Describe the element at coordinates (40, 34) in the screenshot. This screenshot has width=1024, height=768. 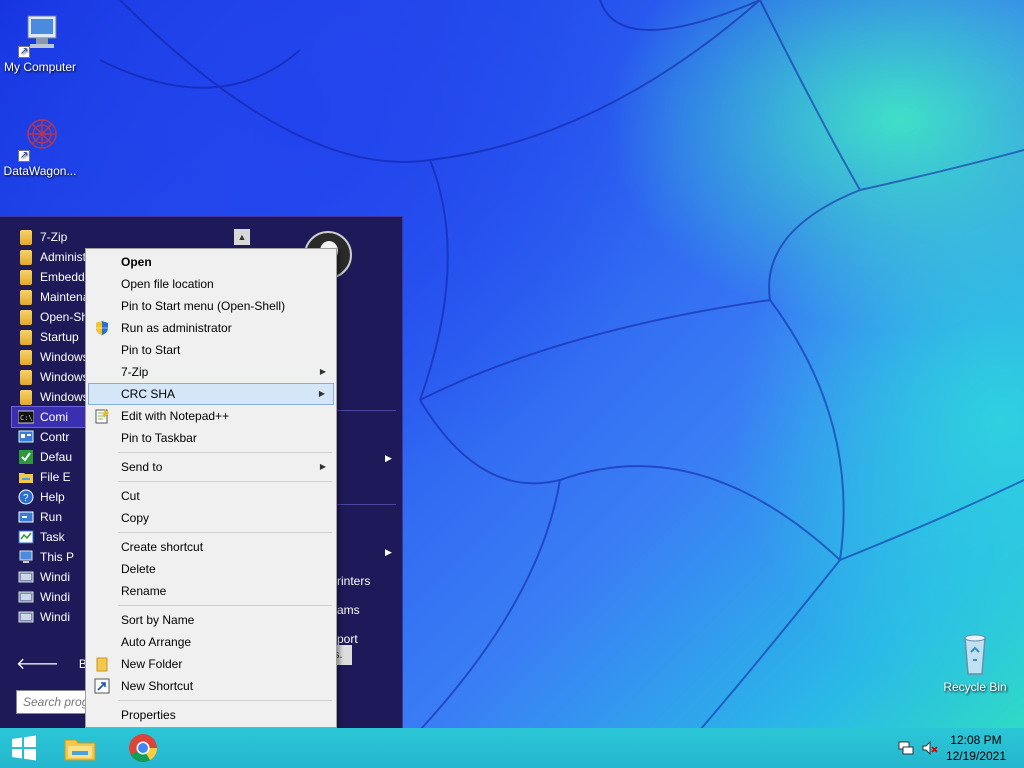
I see `my-computer-icon: ↗` at that location.